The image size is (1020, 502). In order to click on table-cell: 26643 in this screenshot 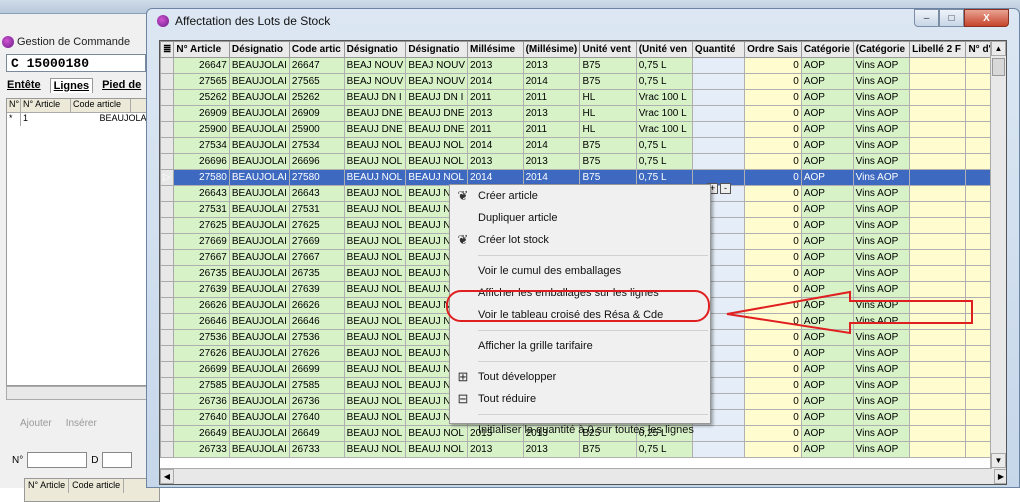, I will do `click(316, 193)`.